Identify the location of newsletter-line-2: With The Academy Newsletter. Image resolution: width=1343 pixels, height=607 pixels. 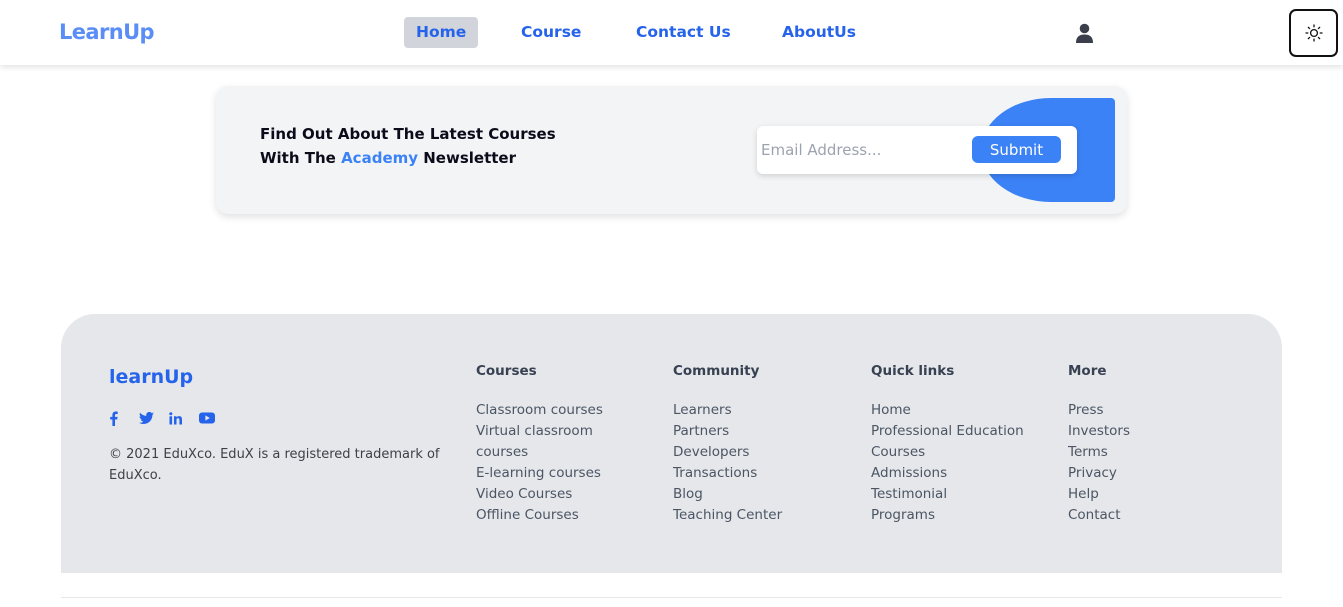
(408, 158).